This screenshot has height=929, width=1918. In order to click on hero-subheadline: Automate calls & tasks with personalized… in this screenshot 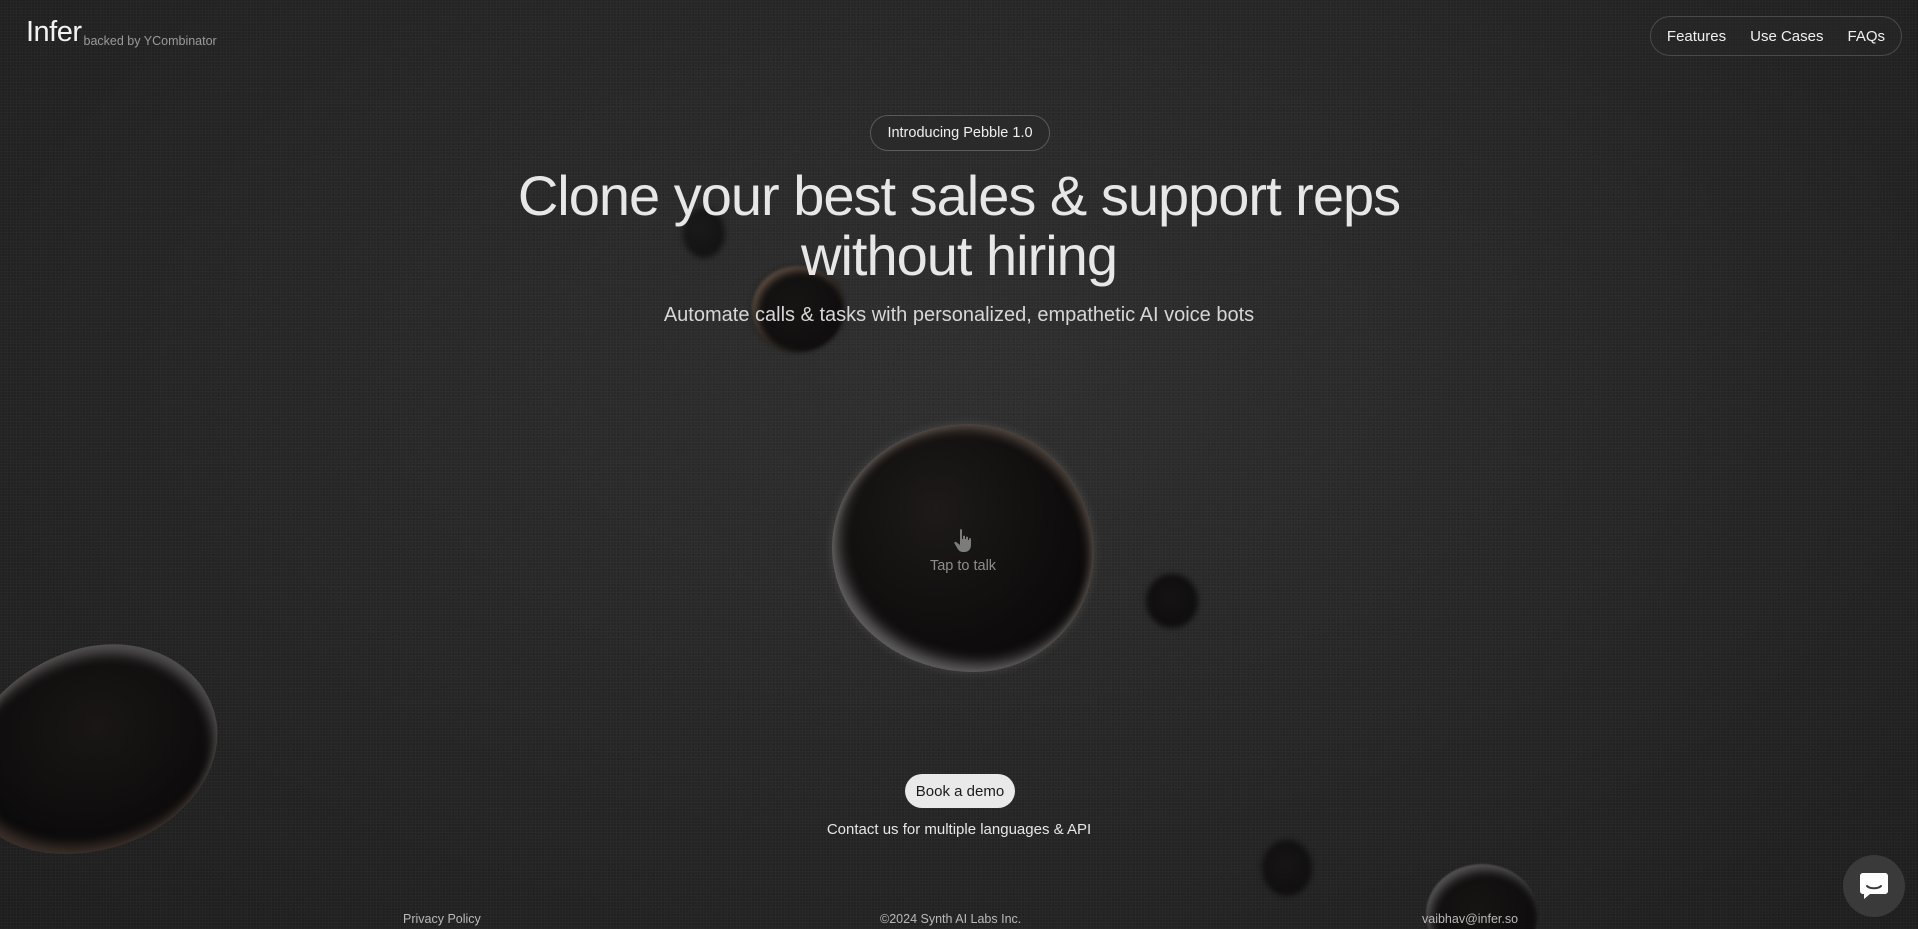, I will do `click(959, 315)`.